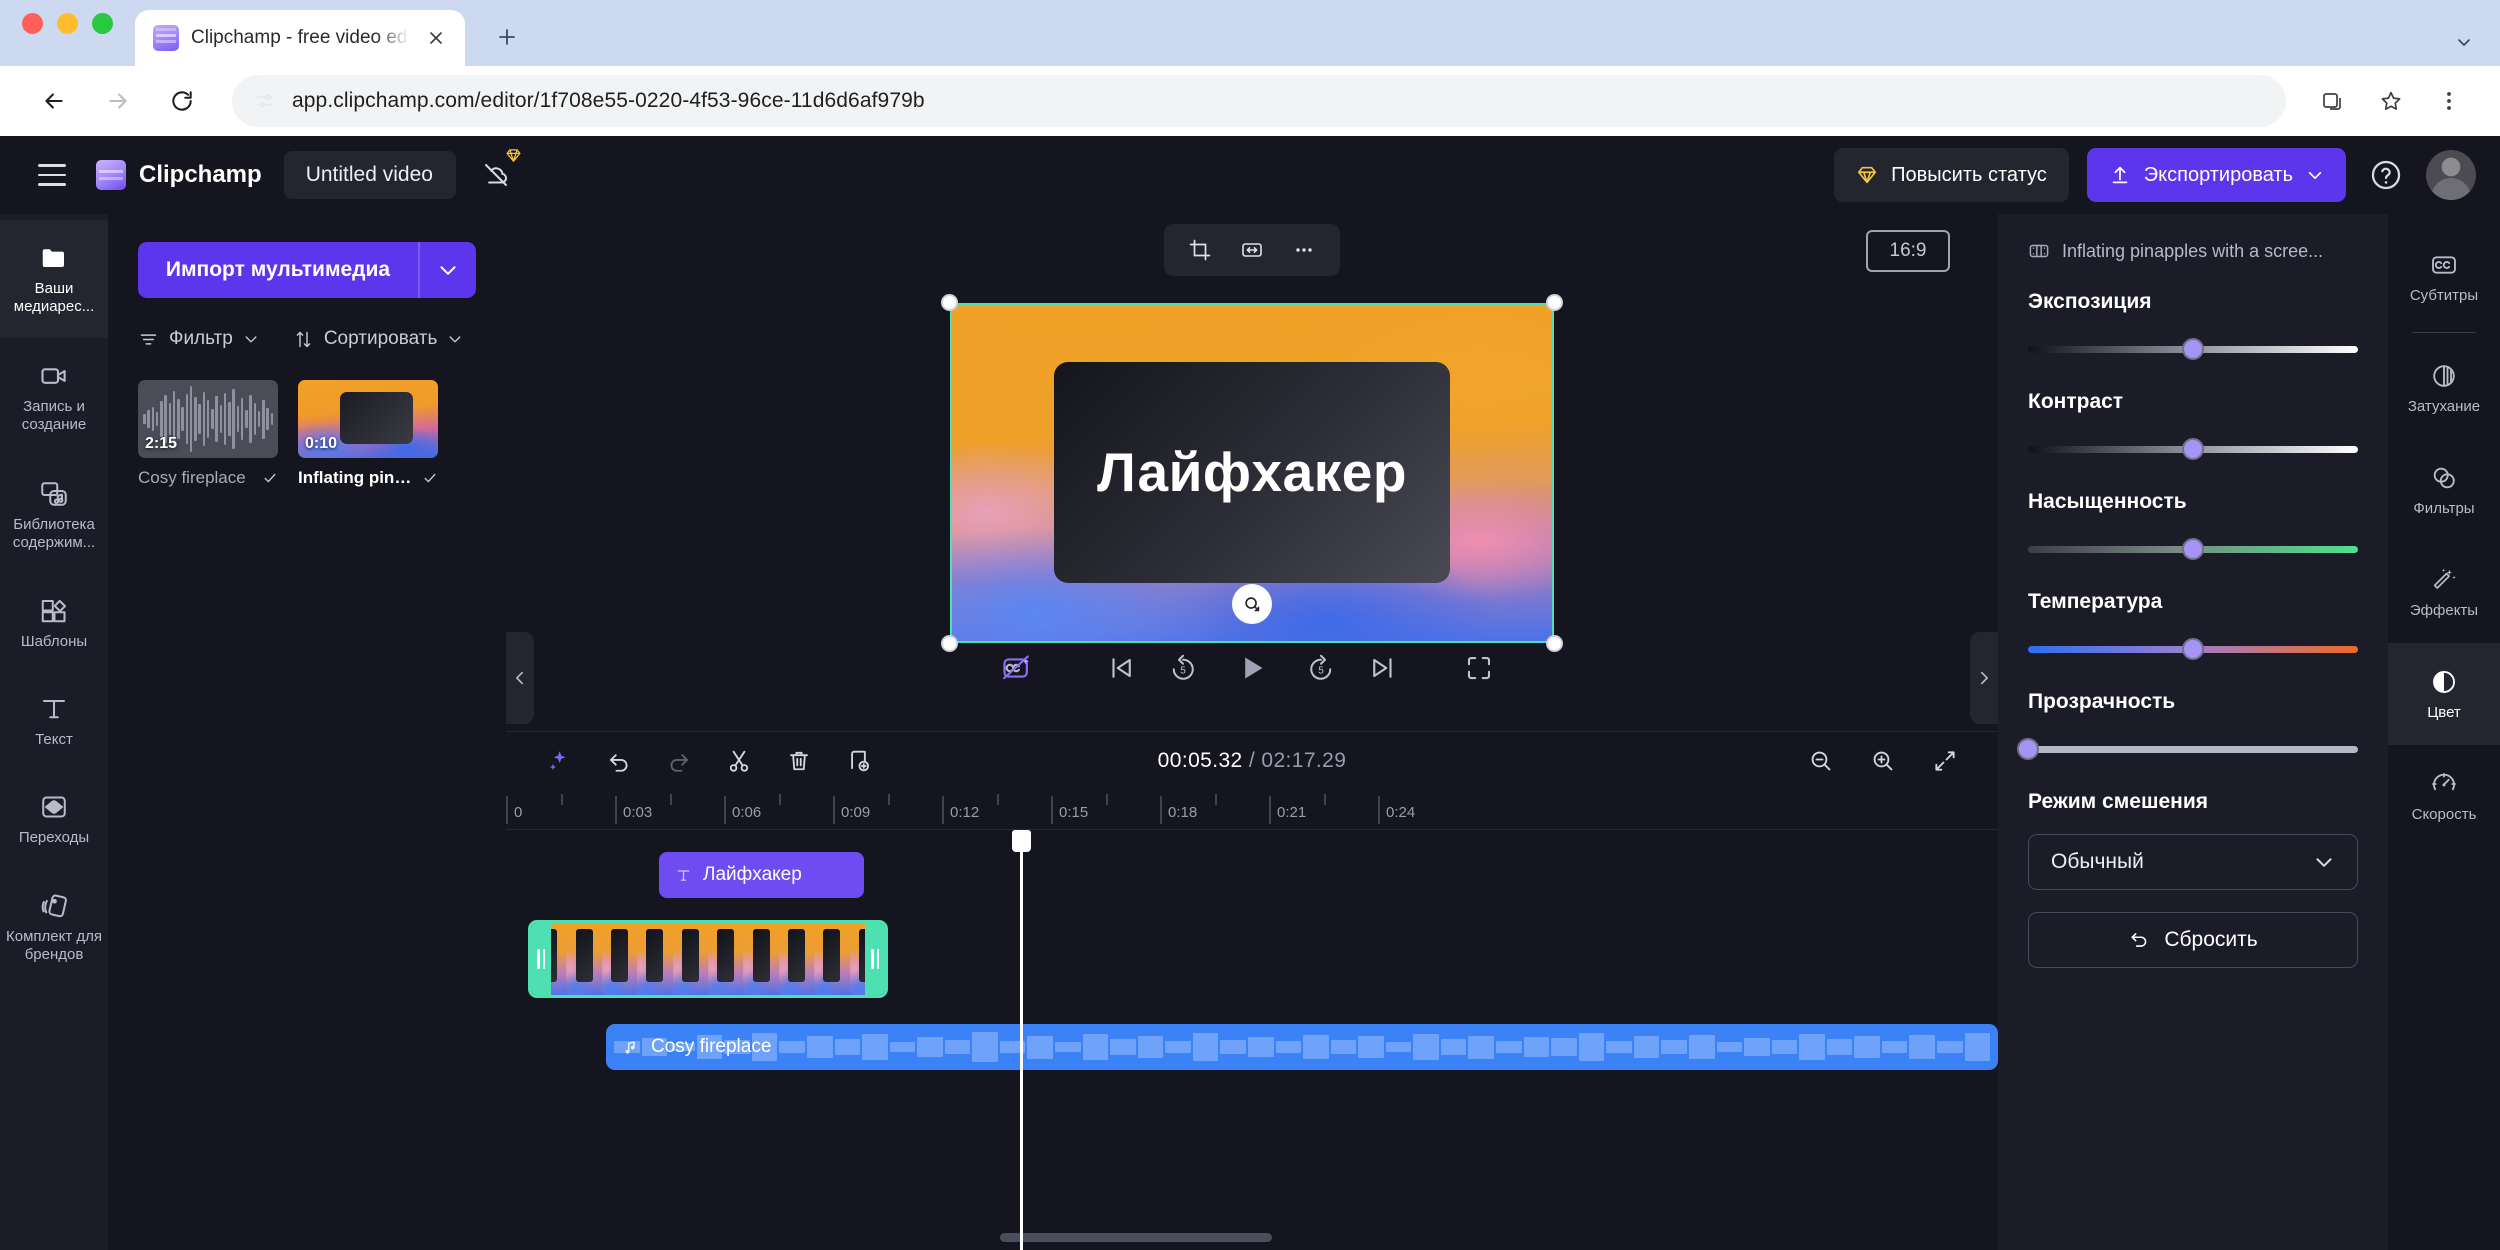 Image resolution: width=2500 pixels, height=1250 pixels. Describe the element at coordinates (2451, 175) in the screenshot. I see `avatar` at that location.